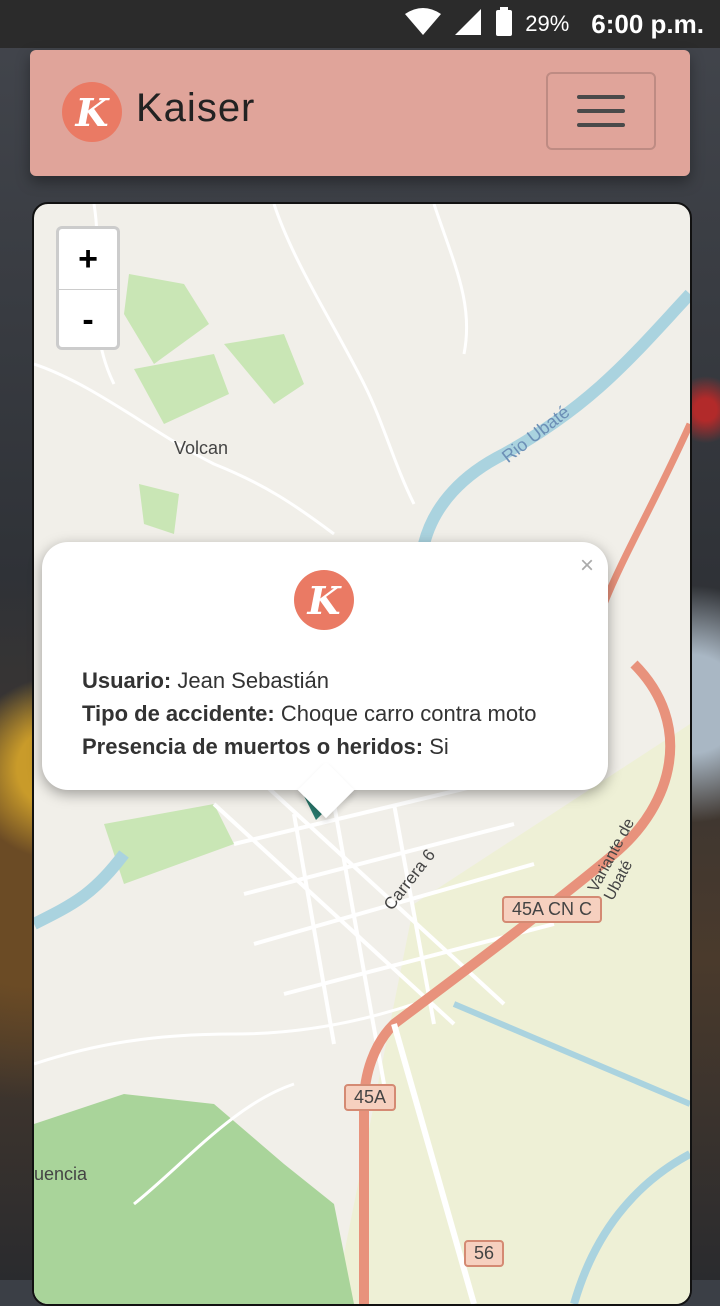 The image size is (720, 1306). I want to click on zoom-in-button: +, so click(88, 259).